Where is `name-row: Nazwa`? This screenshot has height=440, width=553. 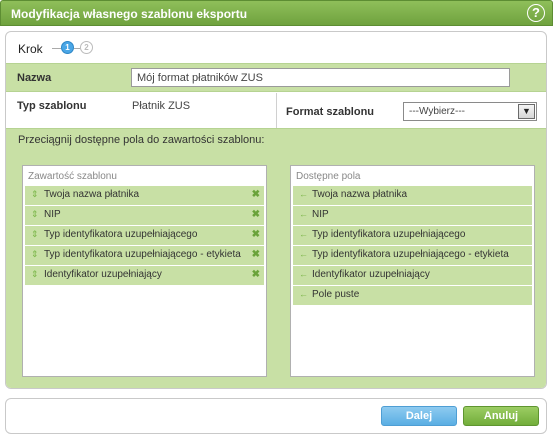
name-row: Nazwa is located at coordinates (276, 77).